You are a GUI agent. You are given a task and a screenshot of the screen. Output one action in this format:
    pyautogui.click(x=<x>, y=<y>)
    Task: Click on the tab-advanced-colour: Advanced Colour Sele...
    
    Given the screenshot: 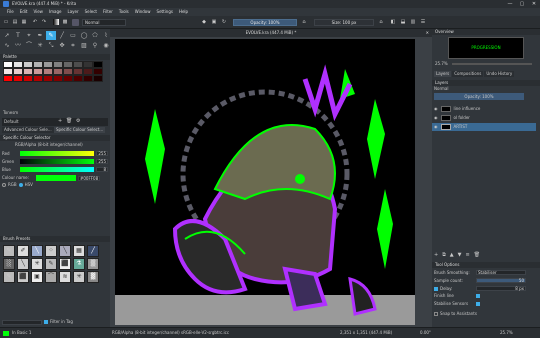 What is the action you would take?
    pyautogui.click(x=28, y=130)
    